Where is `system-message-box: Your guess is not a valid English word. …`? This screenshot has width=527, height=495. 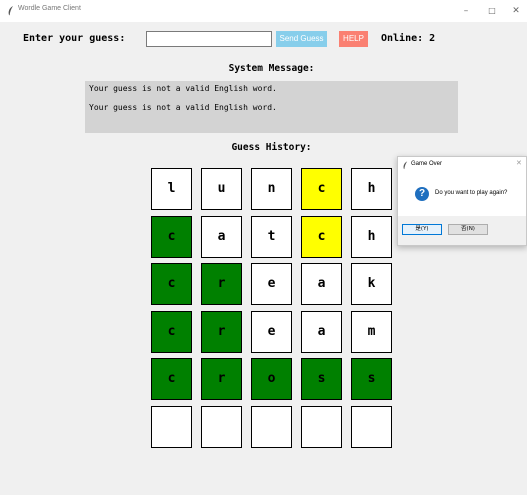 system-message-box: Your guess is not a valid English word. … is located at coordinates (271, 107).